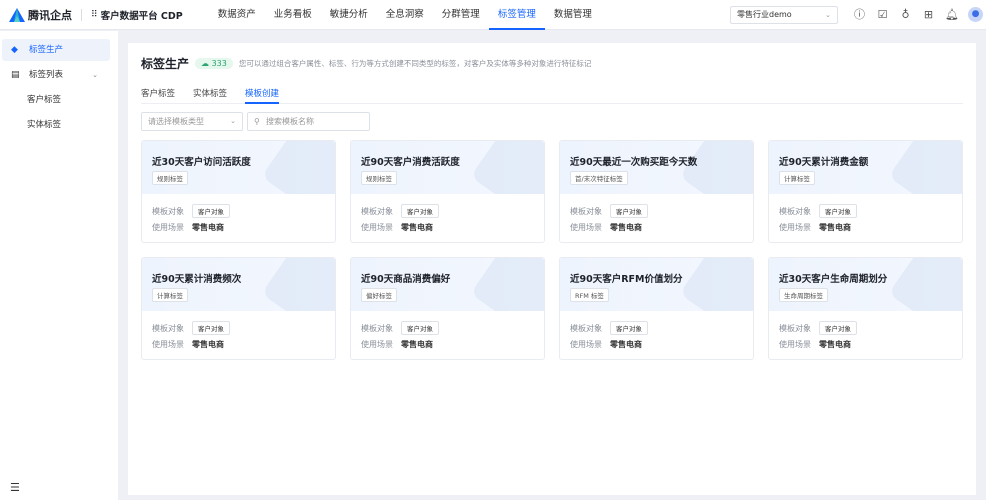 This screenshot has width=986, height=500. I want to click on sidebar-item-tag-list: ▤ 标签列表 ⌄, so click(56, 75).